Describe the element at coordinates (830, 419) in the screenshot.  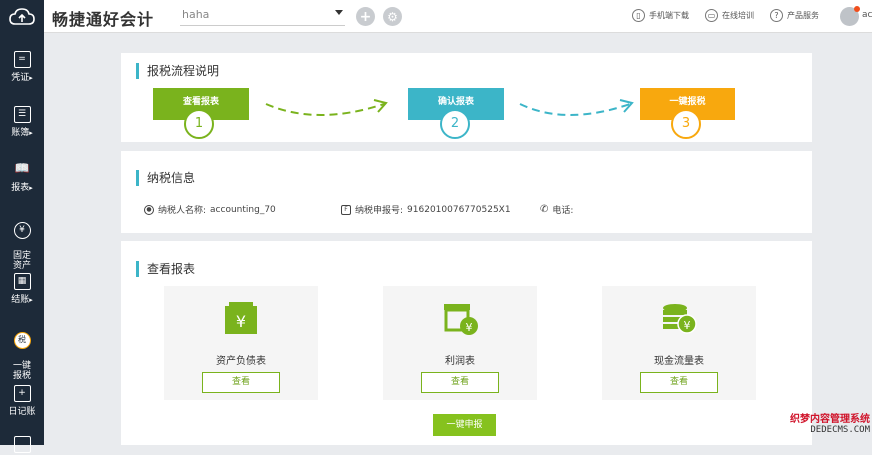
I see `watermark-title: 织梦内容管理系统` at that location.